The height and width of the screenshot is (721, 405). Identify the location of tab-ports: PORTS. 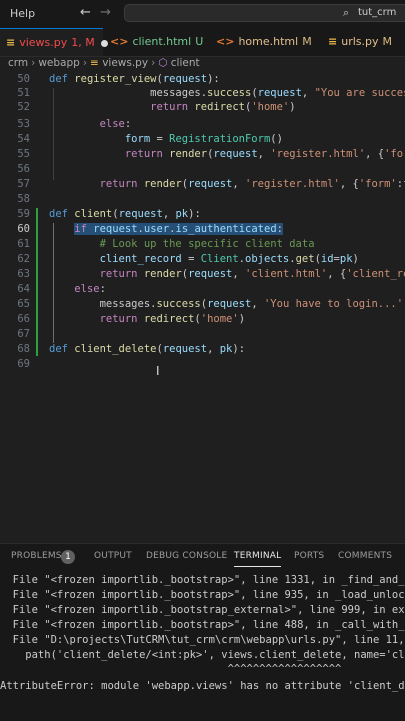
(309, 556).